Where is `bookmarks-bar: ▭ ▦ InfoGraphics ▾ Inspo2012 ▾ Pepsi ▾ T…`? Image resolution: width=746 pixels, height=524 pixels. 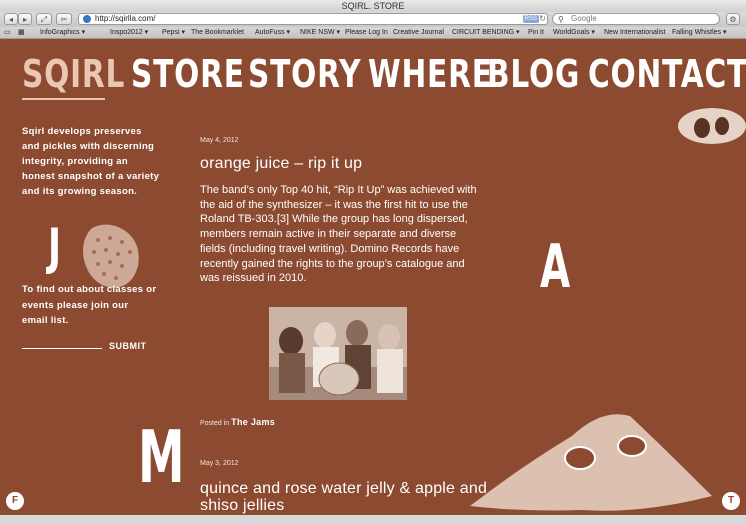
bookmarks-bar: ▭ ▦ InfoGraphics ▾ Inspo2012 ▾ Pepsi ▾ T… is located at coordinates (373, 33).